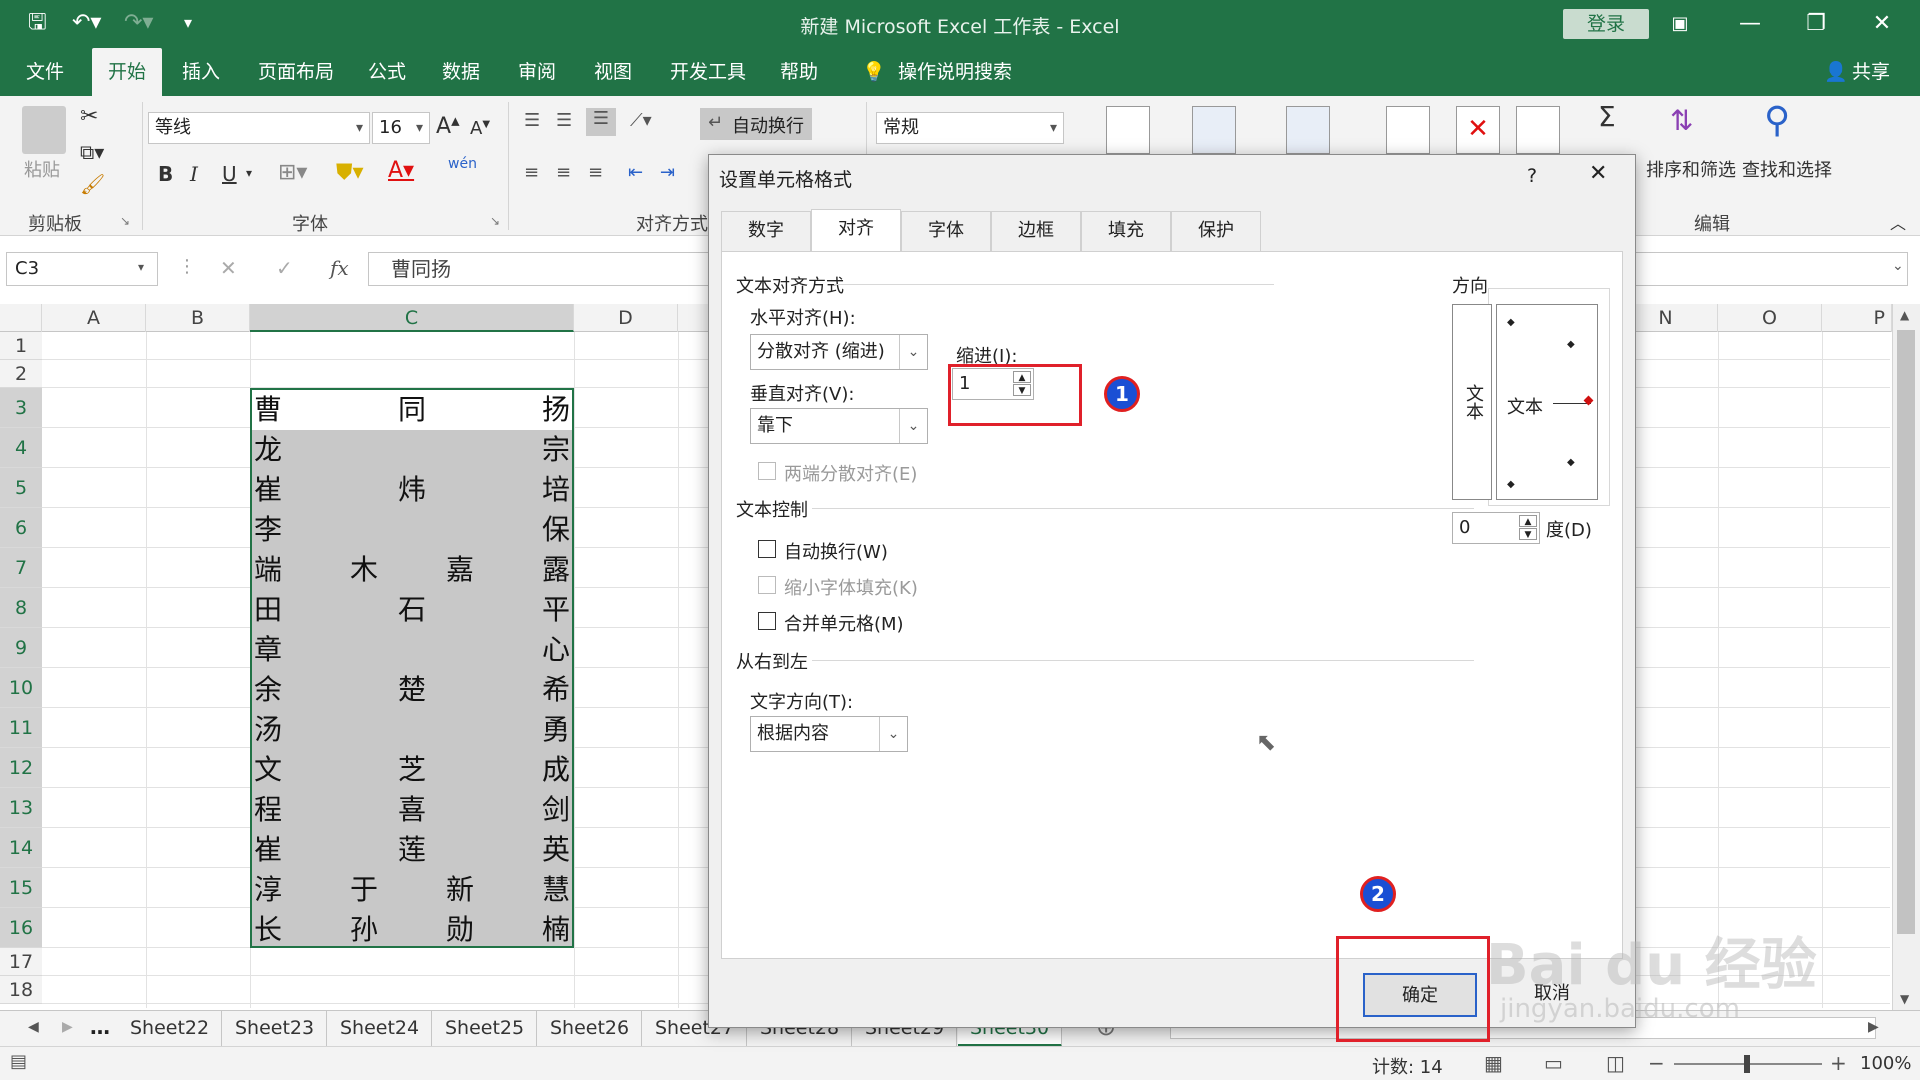  What do you see at coordinates (412, 890) in the screenshot?
I see `table-row: 淳于新慧` at bounding box center [412, 890].